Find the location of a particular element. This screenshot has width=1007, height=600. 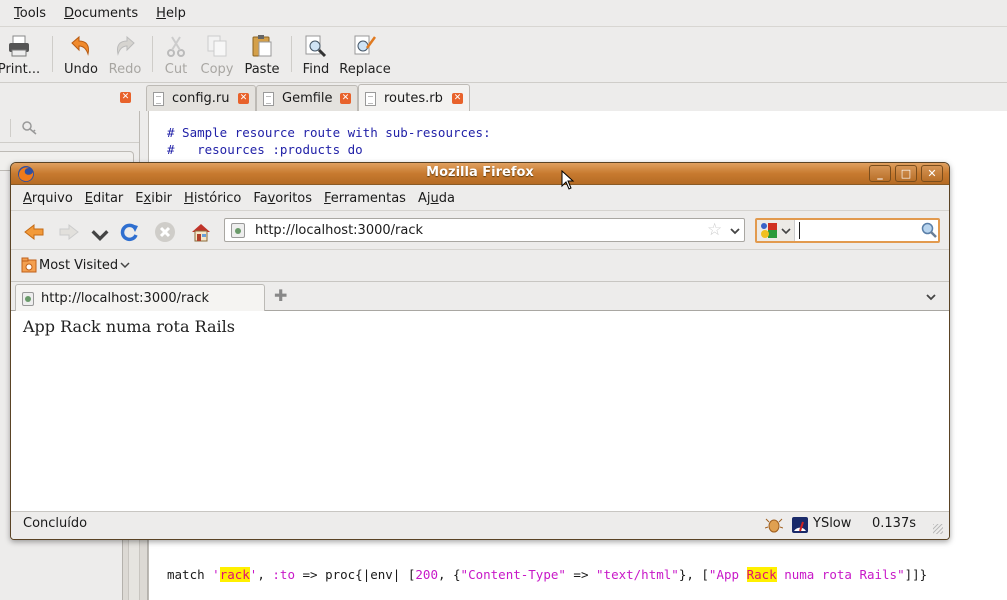

menu-ajuda: Ajuda is located at coordinates (436, 198).